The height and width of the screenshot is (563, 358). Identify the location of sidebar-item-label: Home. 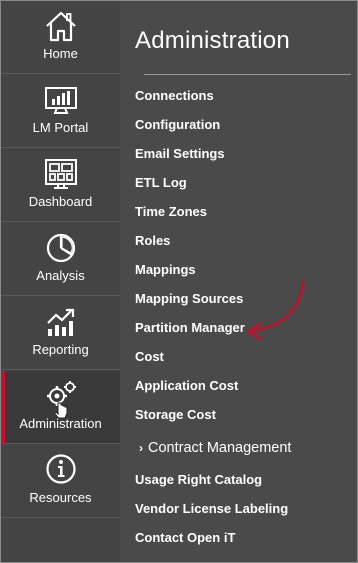
(60, 53).